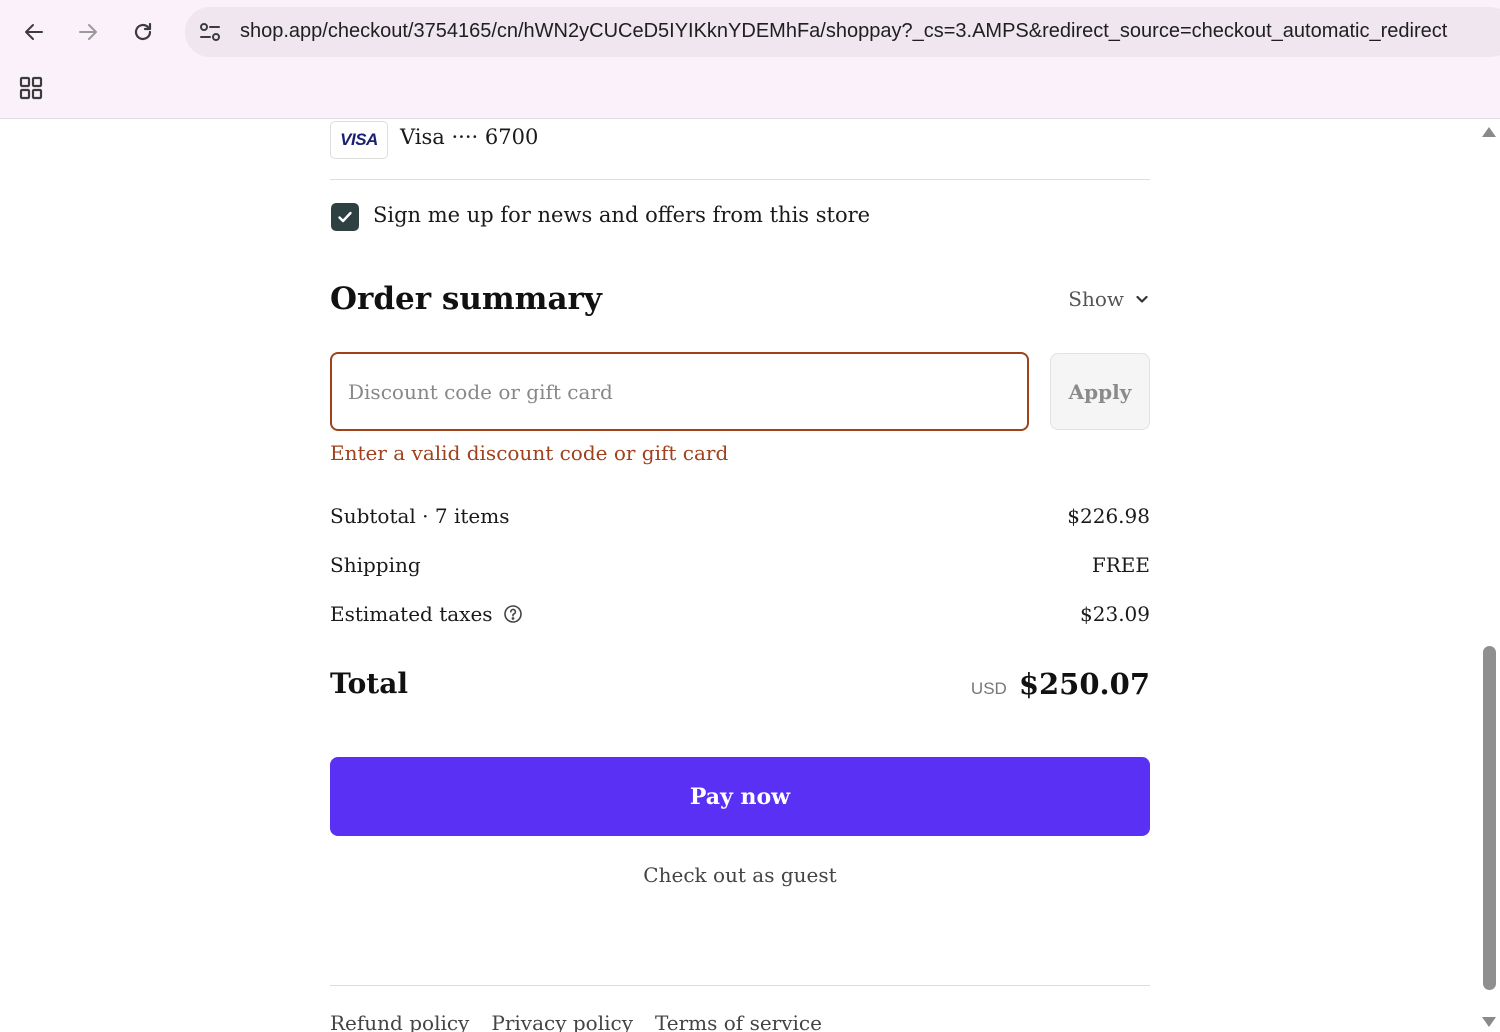  Describe the element at coordinates (399, 1021) in the screenshot. I see `refund-policy-link: Refund policy` at that location.